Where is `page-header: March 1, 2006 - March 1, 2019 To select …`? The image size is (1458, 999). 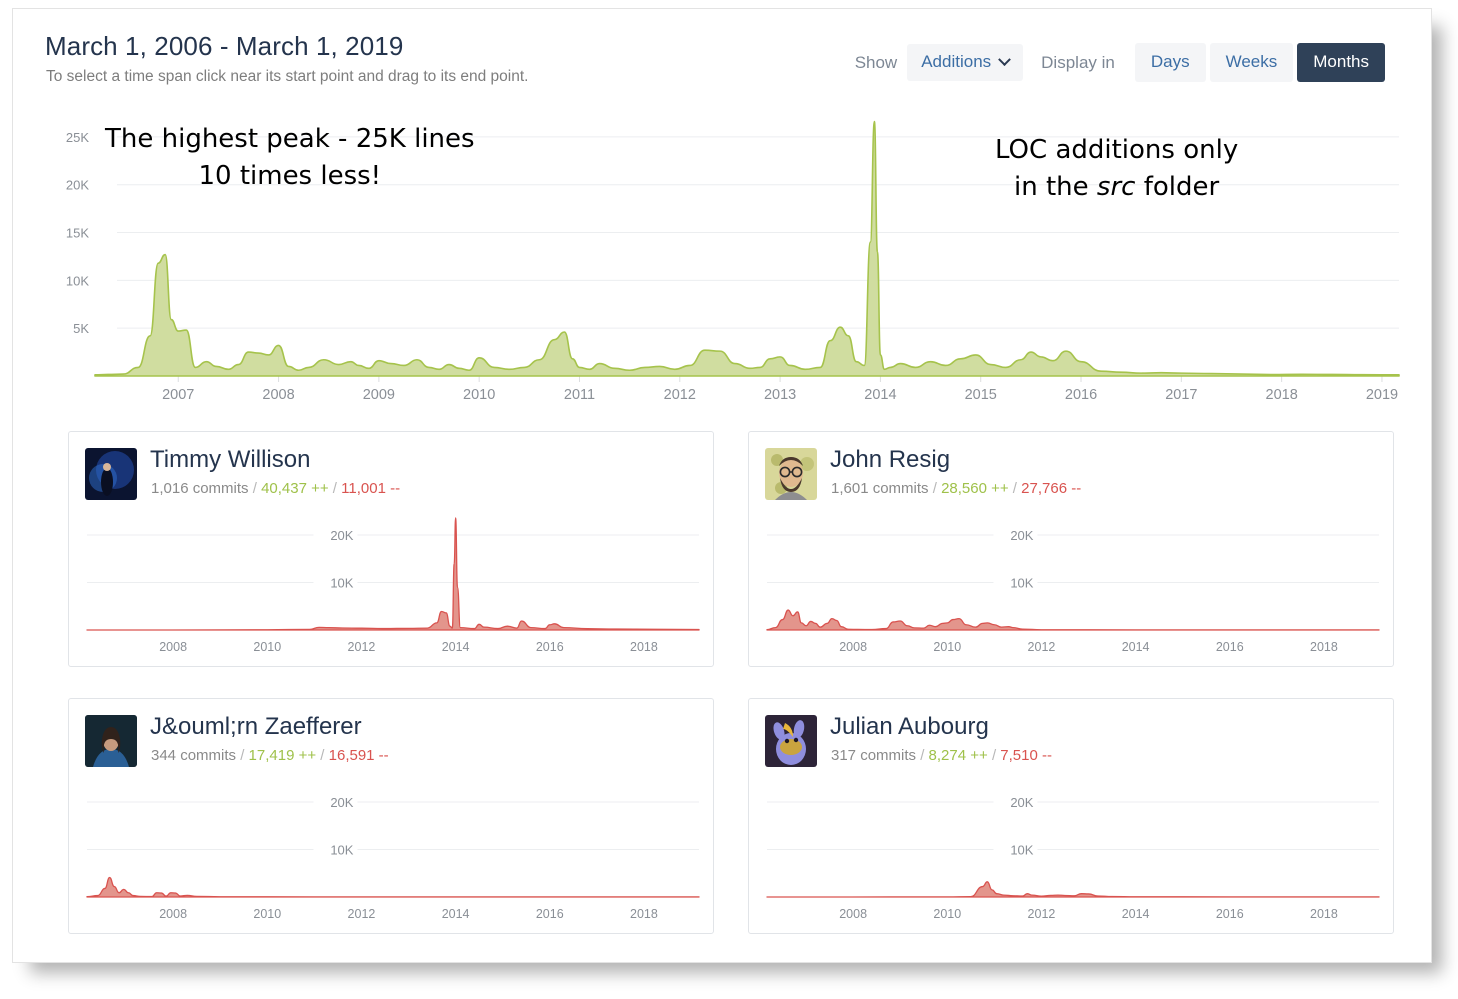
page-header: March 1, 2006 - March 1, 2019 To select … is located at coordinates (722, 52).